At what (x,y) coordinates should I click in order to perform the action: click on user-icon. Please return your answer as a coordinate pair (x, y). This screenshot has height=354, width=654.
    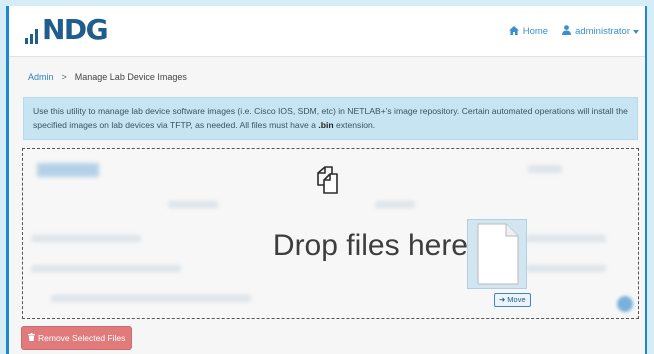
    Looking at the image, I should click on (567, 31).